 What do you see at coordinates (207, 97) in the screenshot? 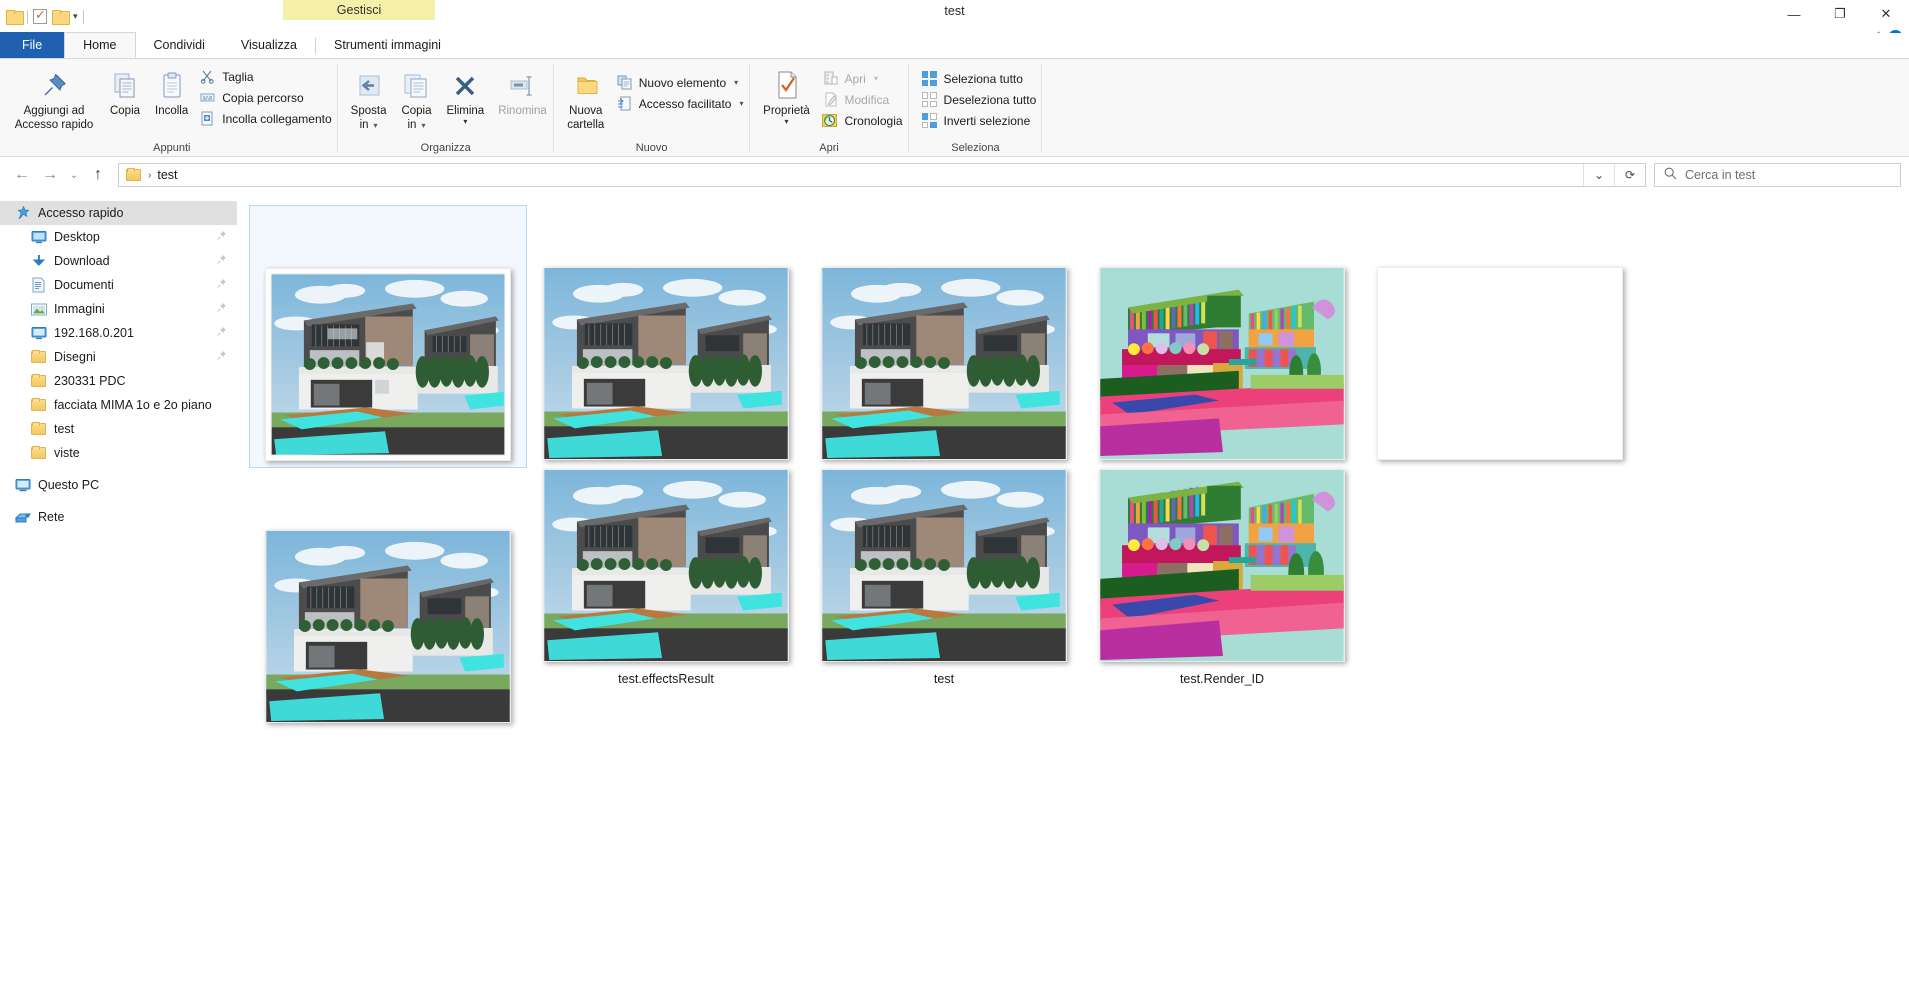
I see `copy-path-icon` at bounding box center [207, 97].